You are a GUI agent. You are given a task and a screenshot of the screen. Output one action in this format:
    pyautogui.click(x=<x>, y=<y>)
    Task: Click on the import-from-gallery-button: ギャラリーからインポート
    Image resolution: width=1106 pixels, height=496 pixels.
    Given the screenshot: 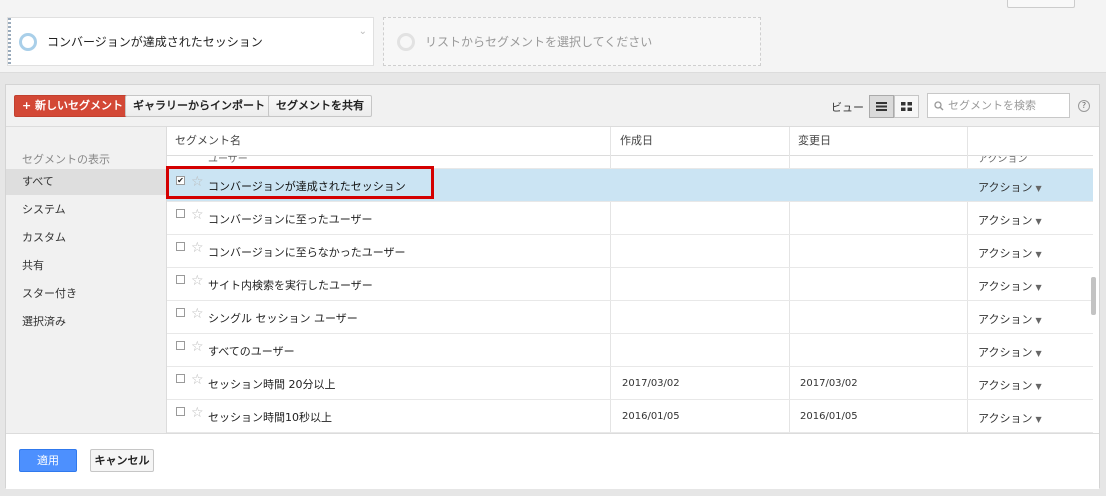 What is the action you would take?
    pyautogui.click(x=199, y=106)
    